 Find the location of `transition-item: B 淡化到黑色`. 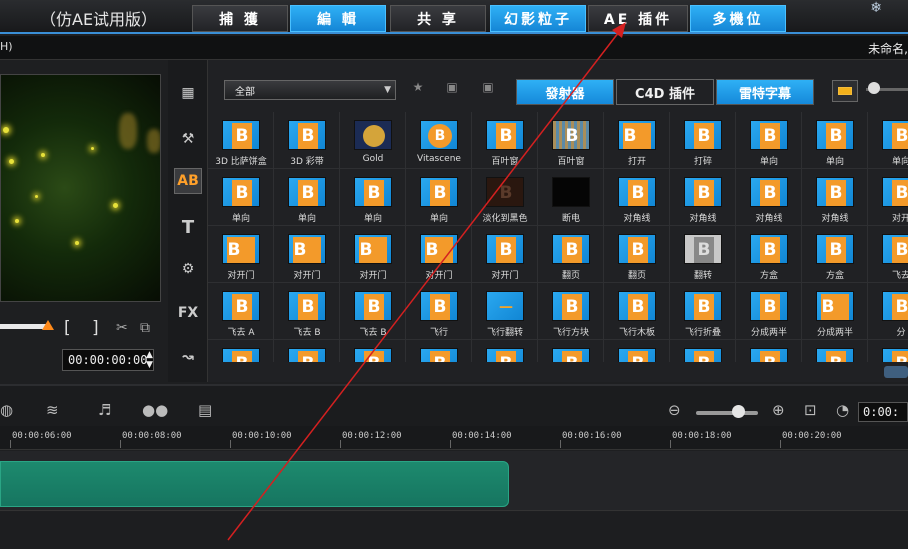

transition-item: B 淡化到黑色 is located at coordinates (505, 197).